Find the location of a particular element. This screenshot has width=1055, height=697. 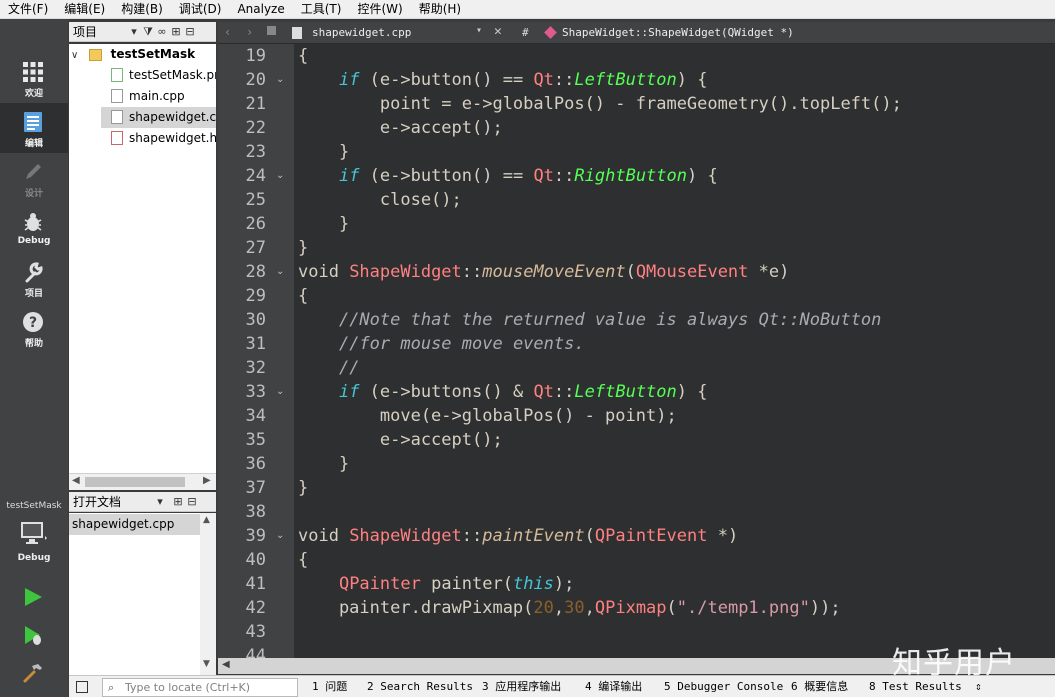

code-token: , is located at coordinates (589, 608).